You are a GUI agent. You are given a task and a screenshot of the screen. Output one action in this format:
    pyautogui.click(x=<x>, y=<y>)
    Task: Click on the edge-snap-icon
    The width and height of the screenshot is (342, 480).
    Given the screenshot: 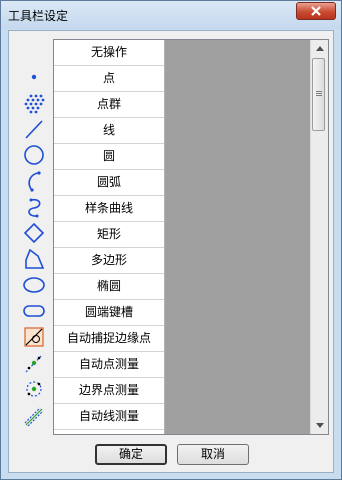 What is the action you would take?
    pyautogui.click(x=34, y=337)
    